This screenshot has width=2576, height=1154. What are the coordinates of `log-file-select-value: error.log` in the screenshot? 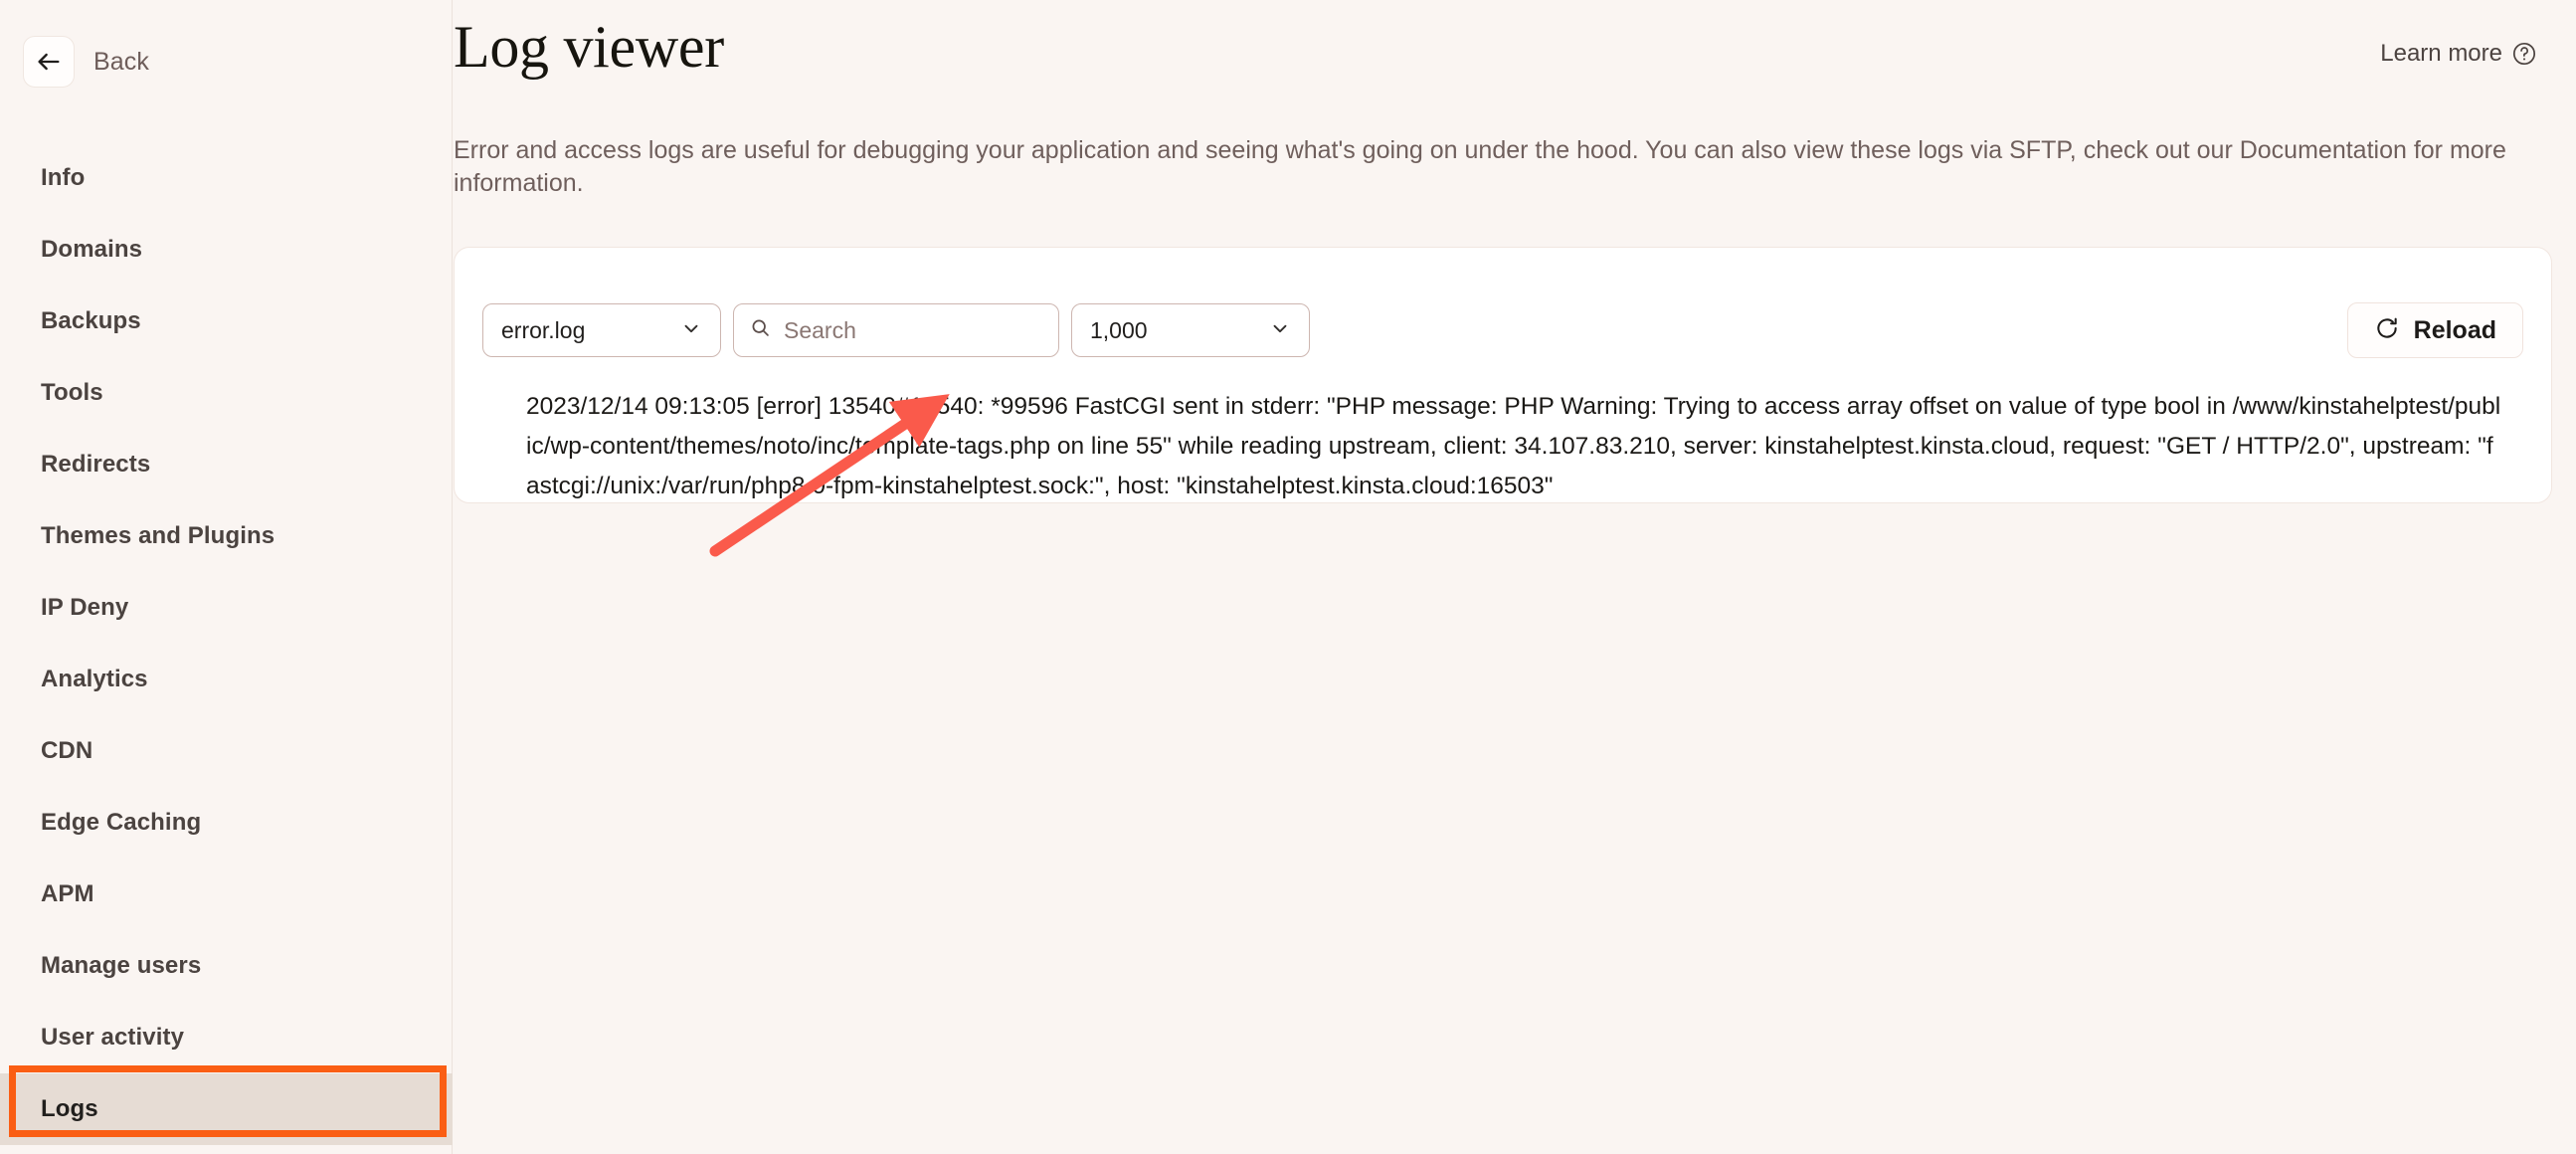 It's located at (543, 329).